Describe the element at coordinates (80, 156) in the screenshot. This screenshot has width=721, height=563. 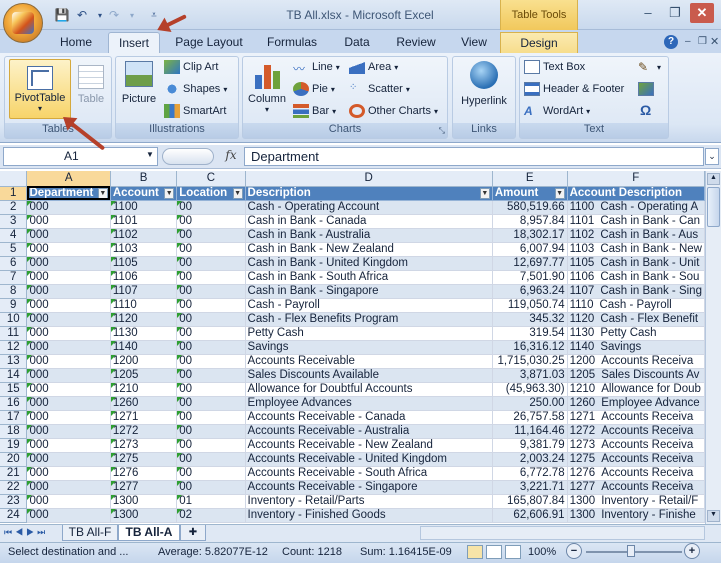
I see `name-box: A1` at that location.